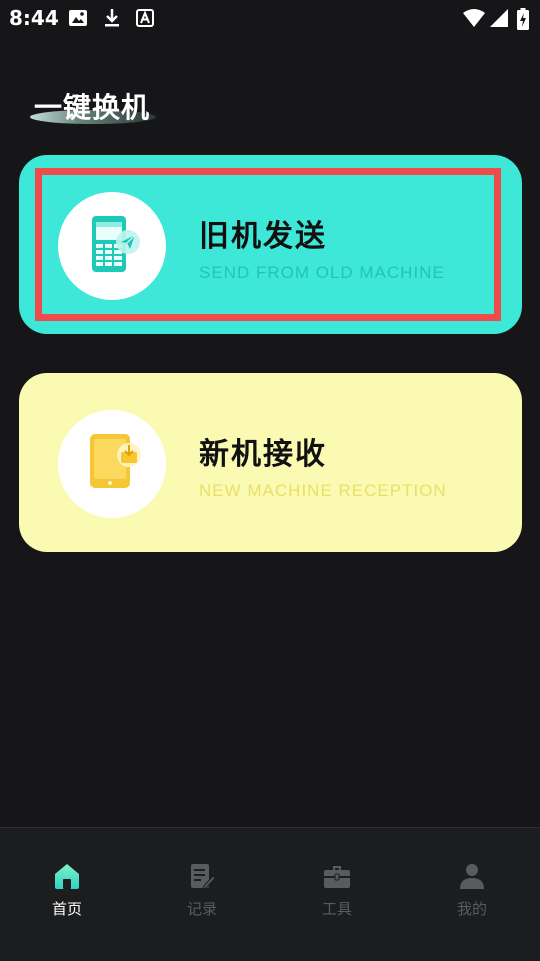  What do you see at coordinates (78, 20) in the screenshot?
I see `image-icon` at bounding box center [78, 20].